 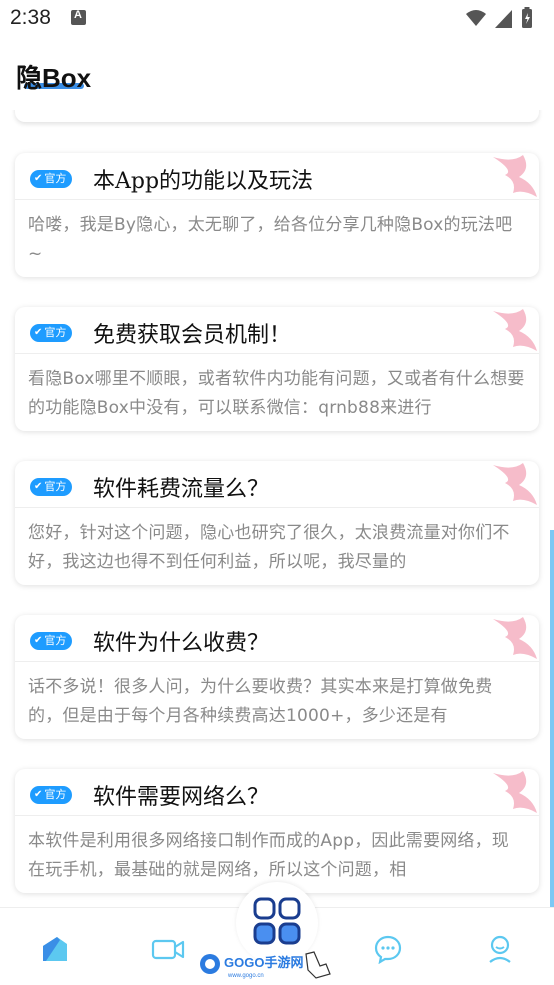 I want to click on bottom-tab-bar: GOGO手游网 www.gogo.cn, so click(x=277, y=933).